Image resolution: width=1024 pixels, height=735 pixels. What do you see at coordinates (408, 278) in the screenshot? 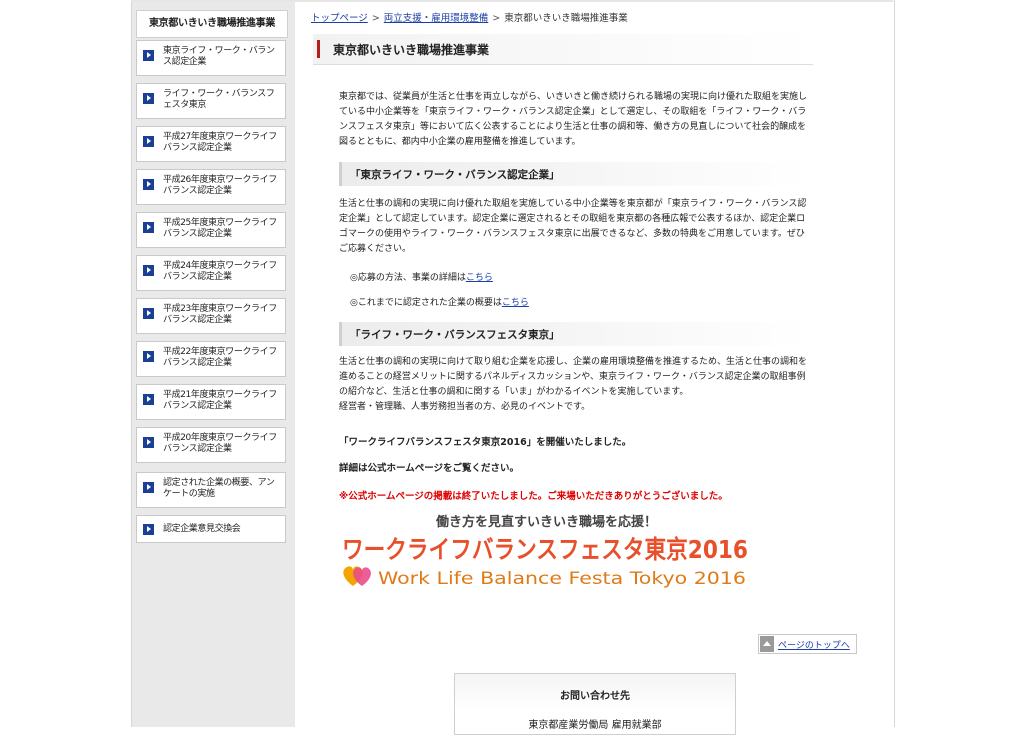
I see `apply-info-text: ◎応募の方法、事業の詳細は` at bounding box center [408, 278].